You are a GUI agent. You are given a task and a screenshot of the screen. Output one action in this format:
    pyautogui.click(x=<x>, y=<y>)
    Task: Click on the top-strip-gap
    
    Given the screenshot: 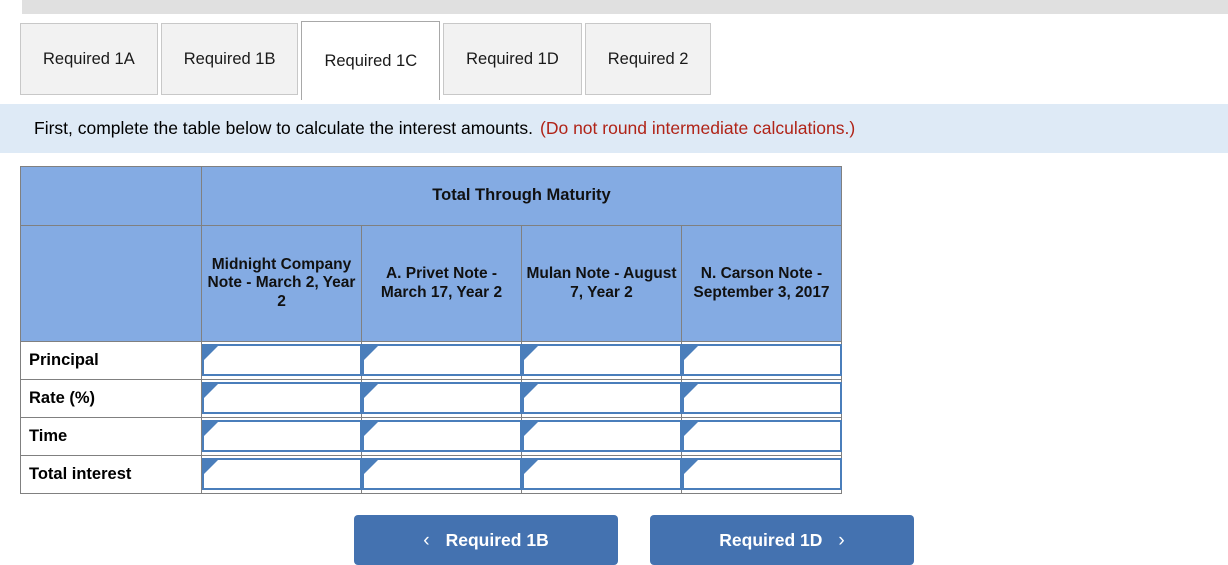 What is the action you would take?
    pyautogui.click(x=11, y=7)
    